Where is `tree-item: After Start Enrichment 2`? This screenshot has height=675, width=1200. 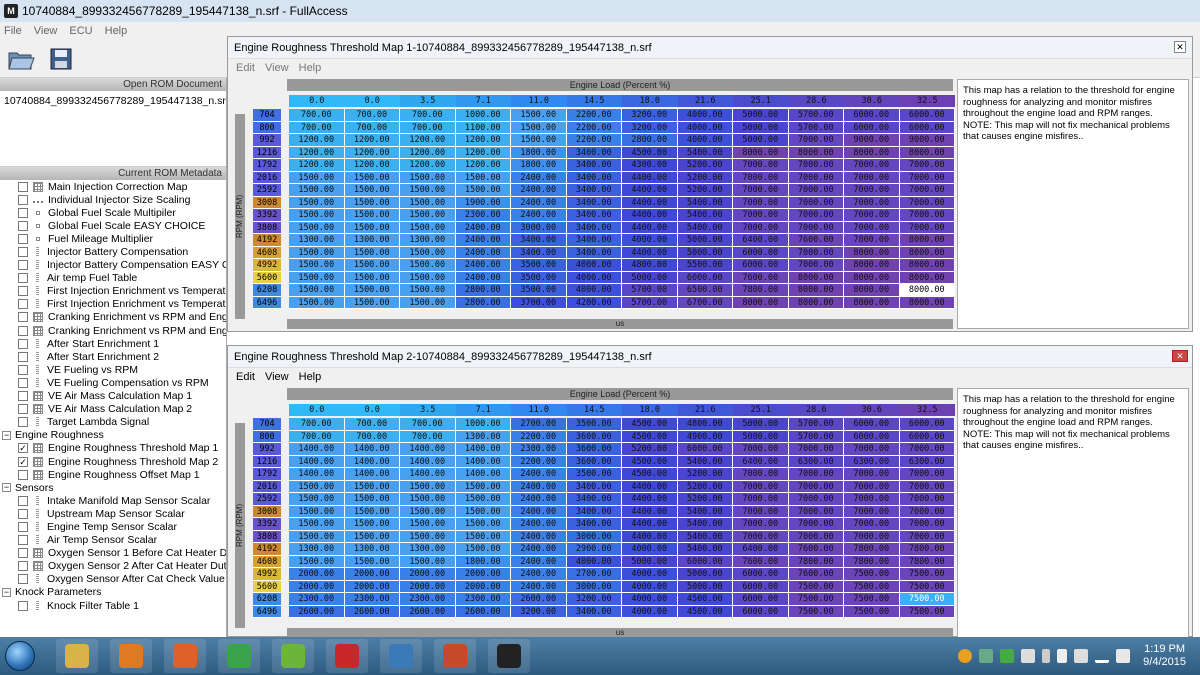
tree-item: After Start Enrichment 2 is located at coordinates (113, 356).